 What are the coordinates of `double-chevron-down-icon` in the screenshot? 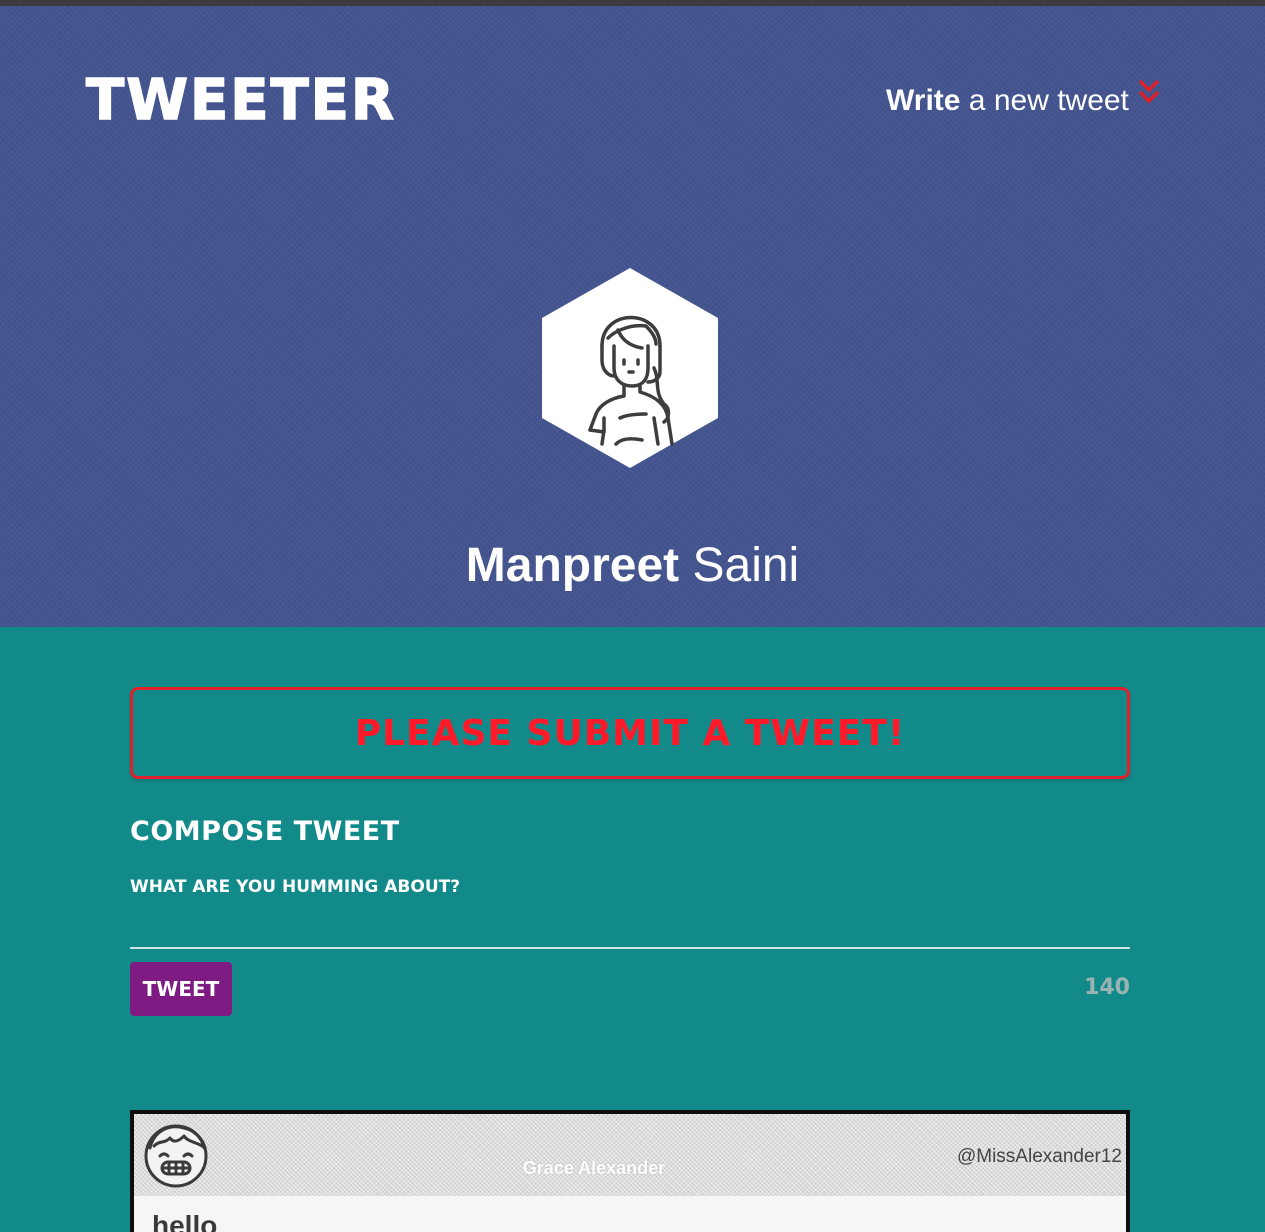 It's located at (1149, 91).